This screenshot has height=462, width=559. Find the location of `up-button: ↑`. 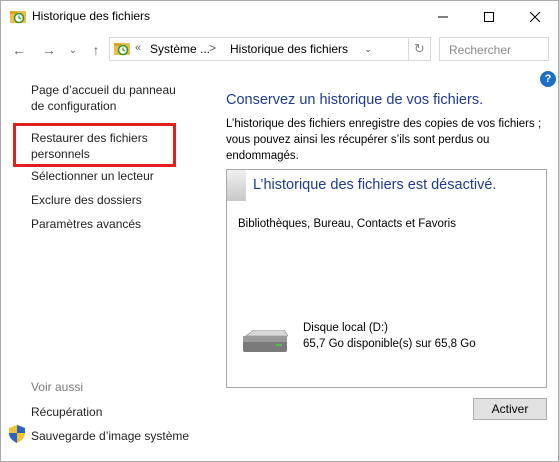

up-button: ↑ is located at coordinates (96, 50).